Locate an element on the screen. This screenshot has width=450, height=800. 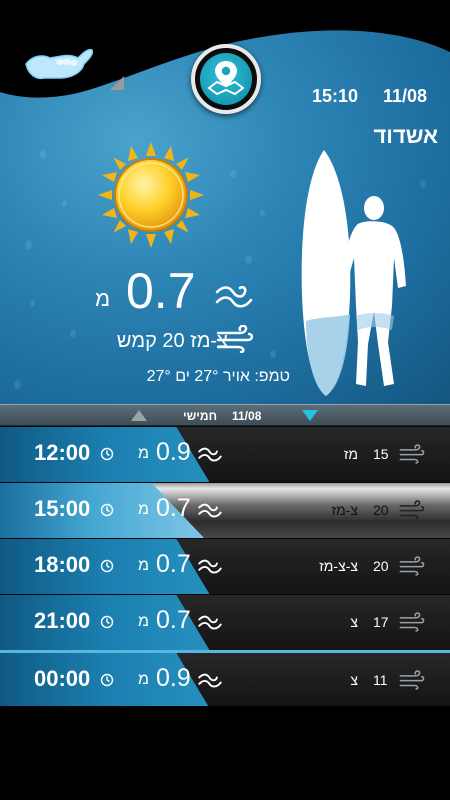
forecast-wind-speed: 15 is located at coordinates (381, 454).